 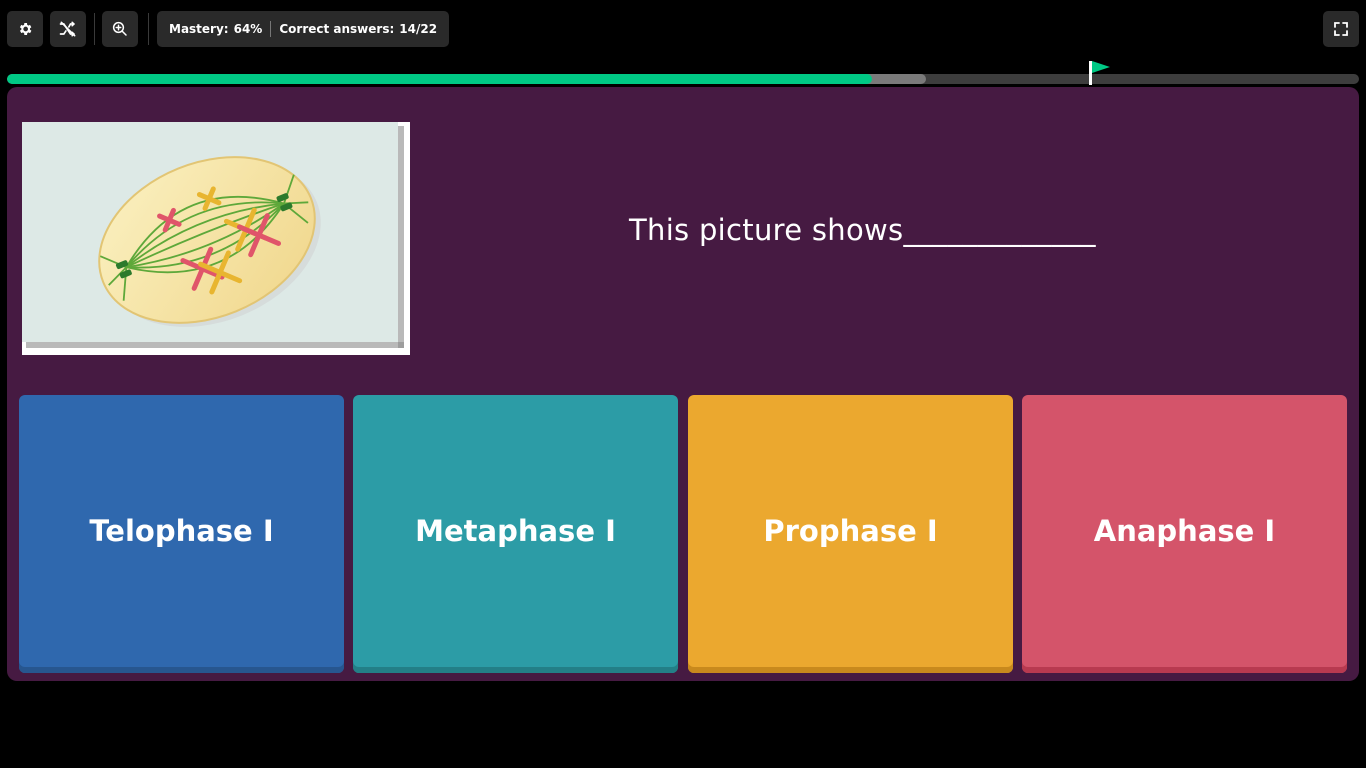 I want to click on mastery-value: 64%, so click(x=248, y=29).